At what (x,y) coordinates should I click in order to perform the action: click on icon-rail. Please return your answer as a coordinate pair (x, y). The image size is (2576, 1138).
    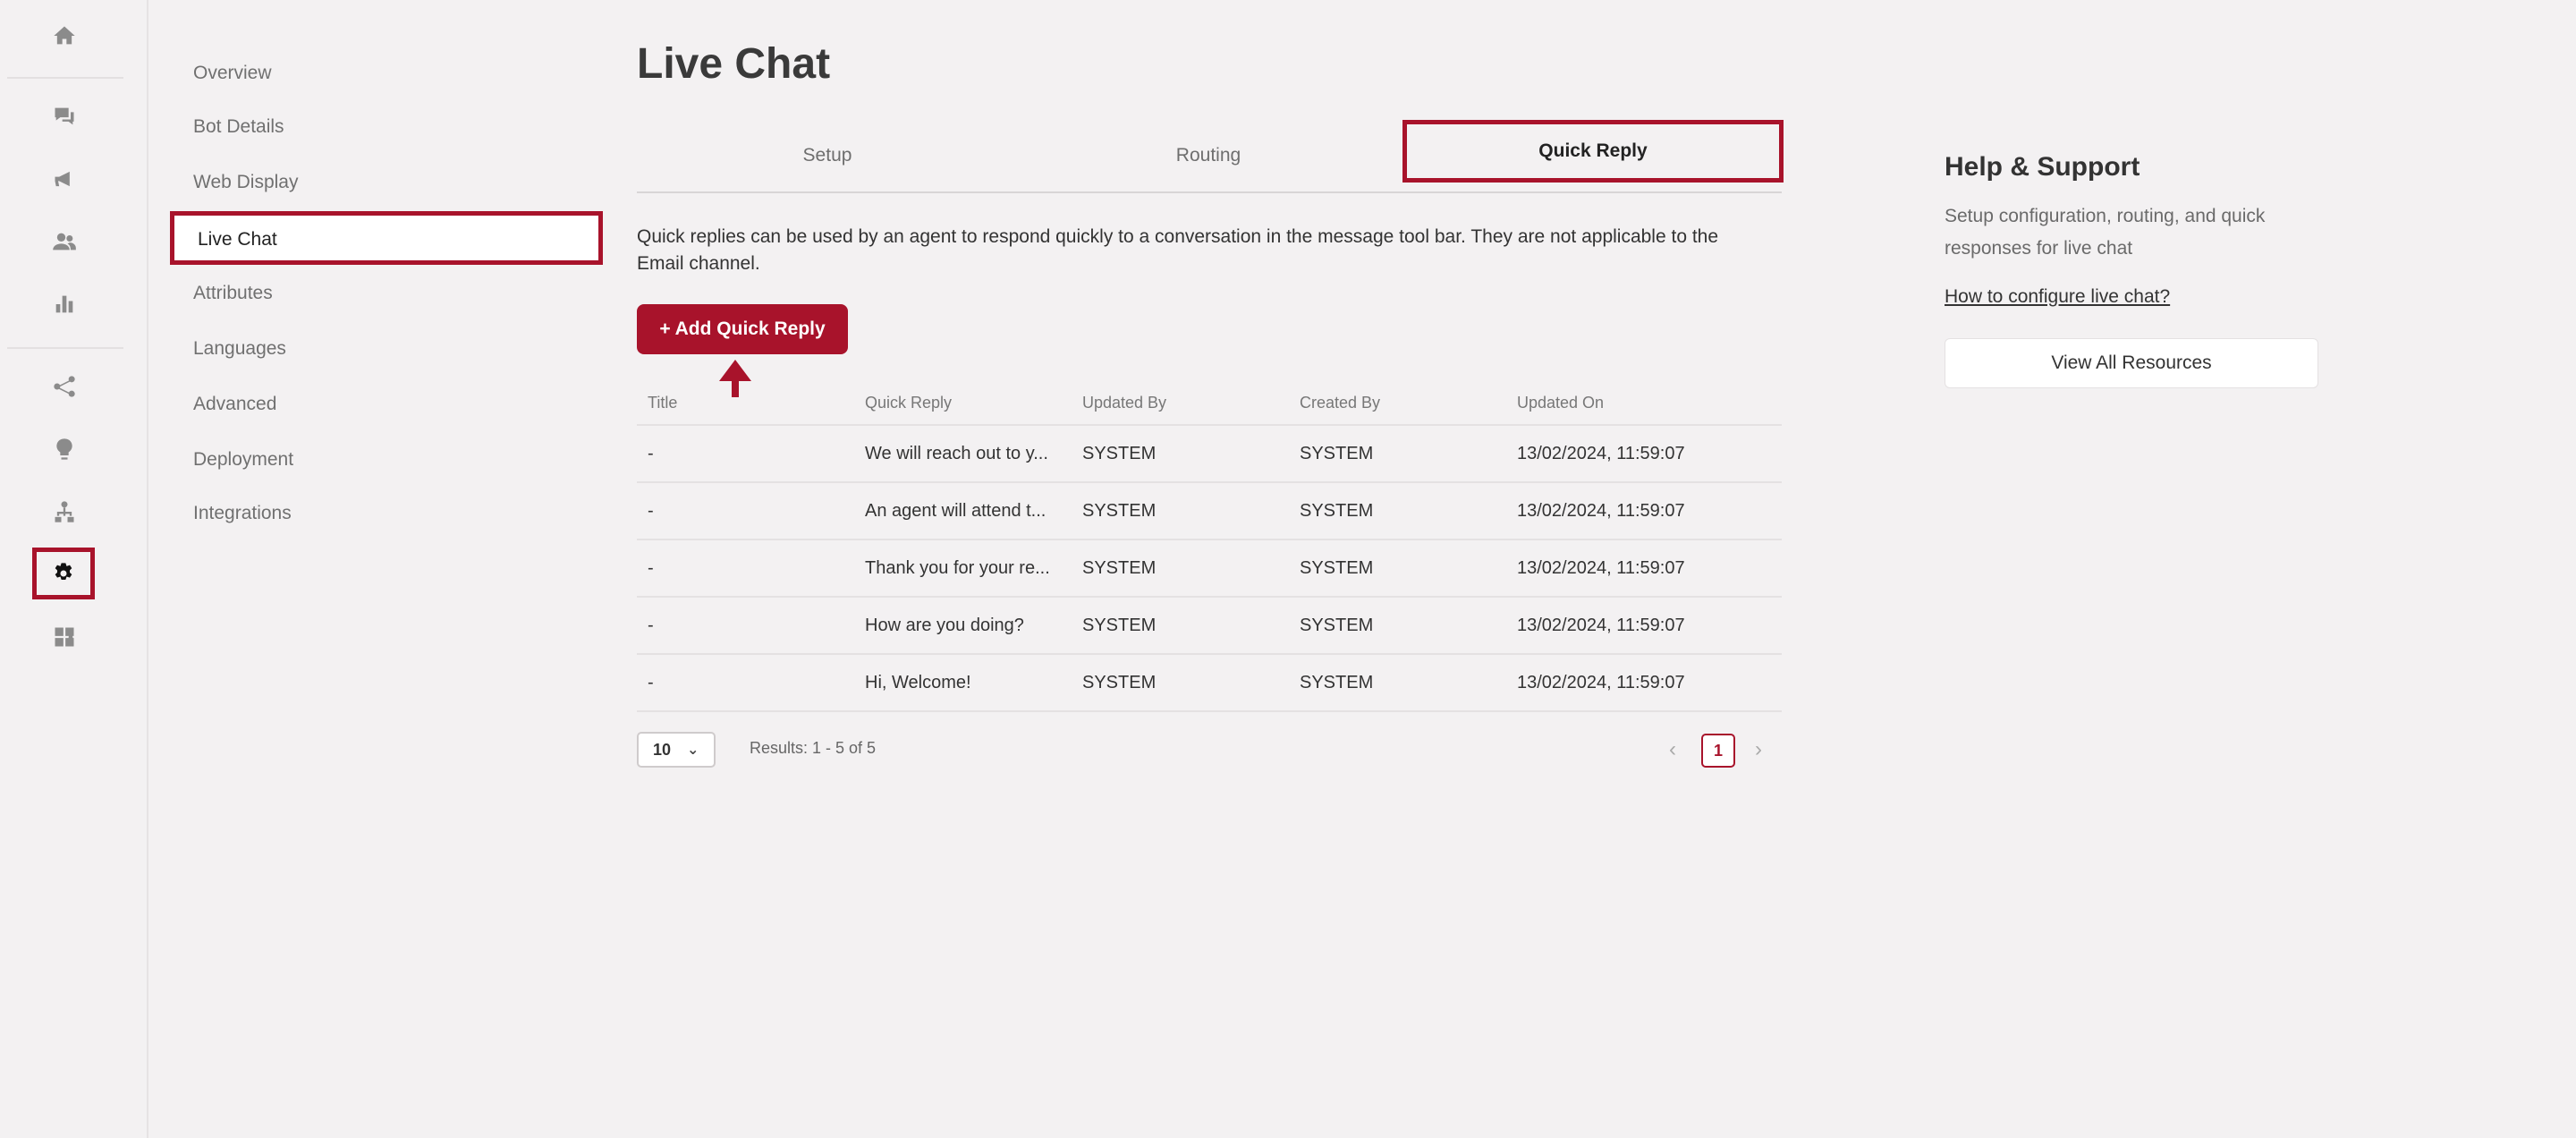
    Looking at the image, I should click on (74, 569).